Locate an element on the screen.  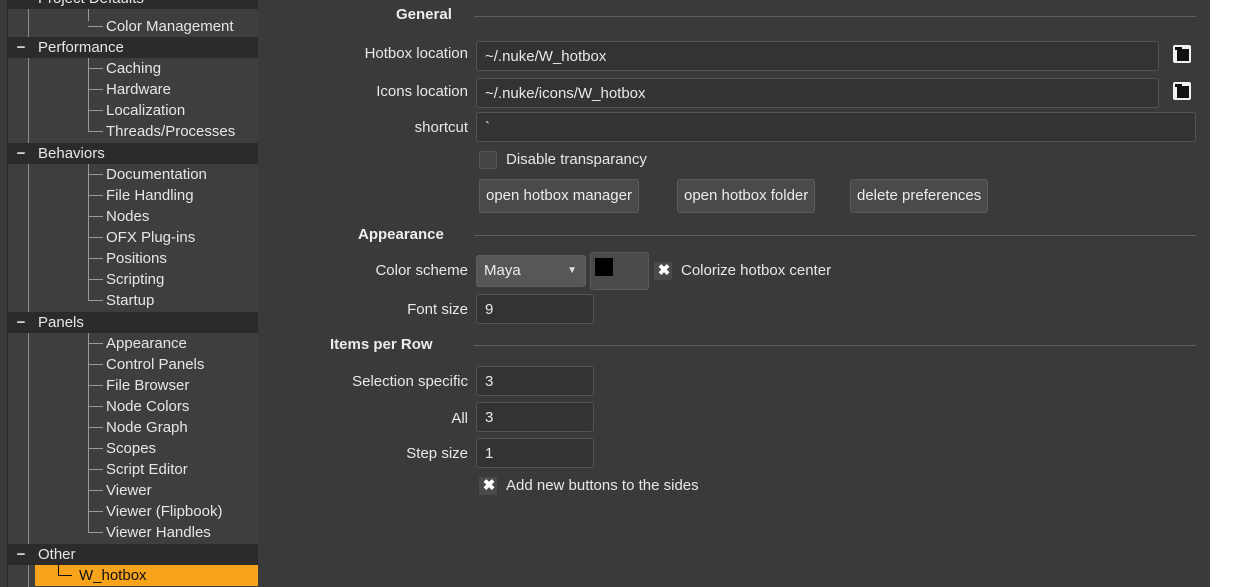
tree-item-label: Script Editor is located at coordinates (147, 469).